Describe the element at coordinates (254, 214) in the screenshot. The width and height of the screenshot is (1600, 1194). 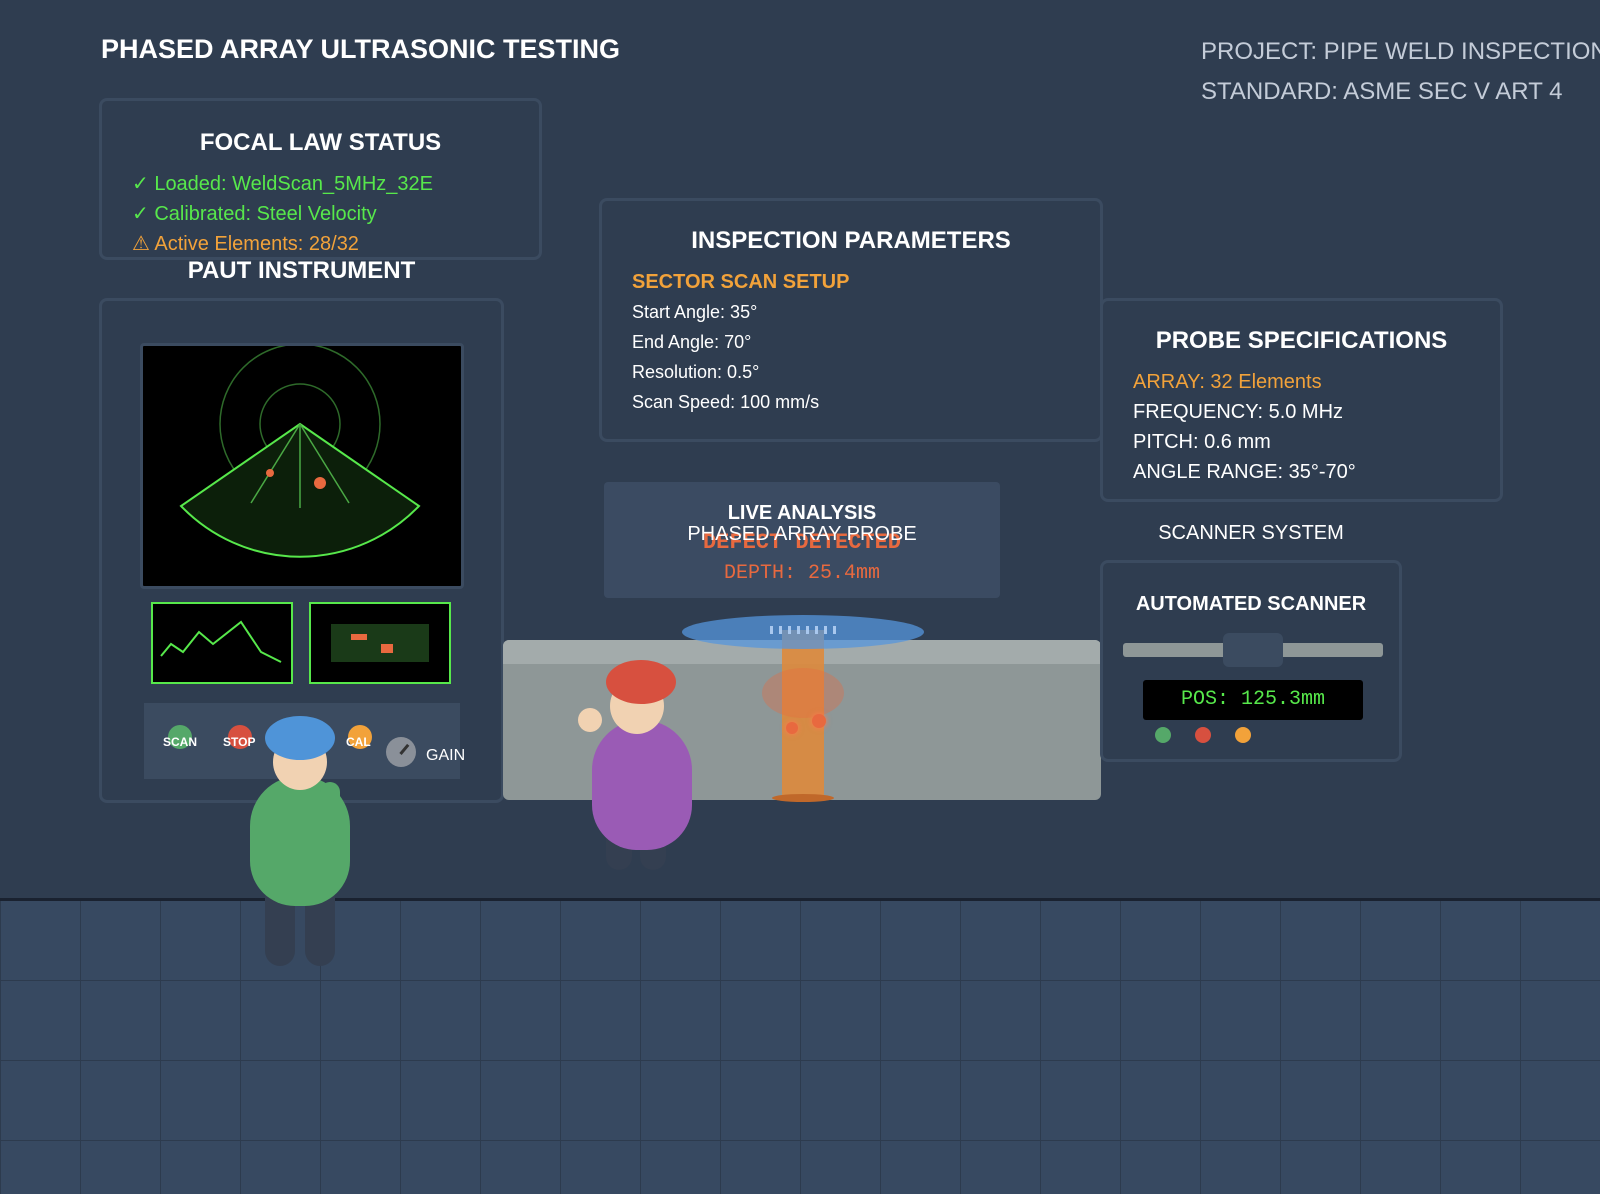
I see `focal-law-calibrated: ✓ Calibrated: Steel Velocity` at that location.